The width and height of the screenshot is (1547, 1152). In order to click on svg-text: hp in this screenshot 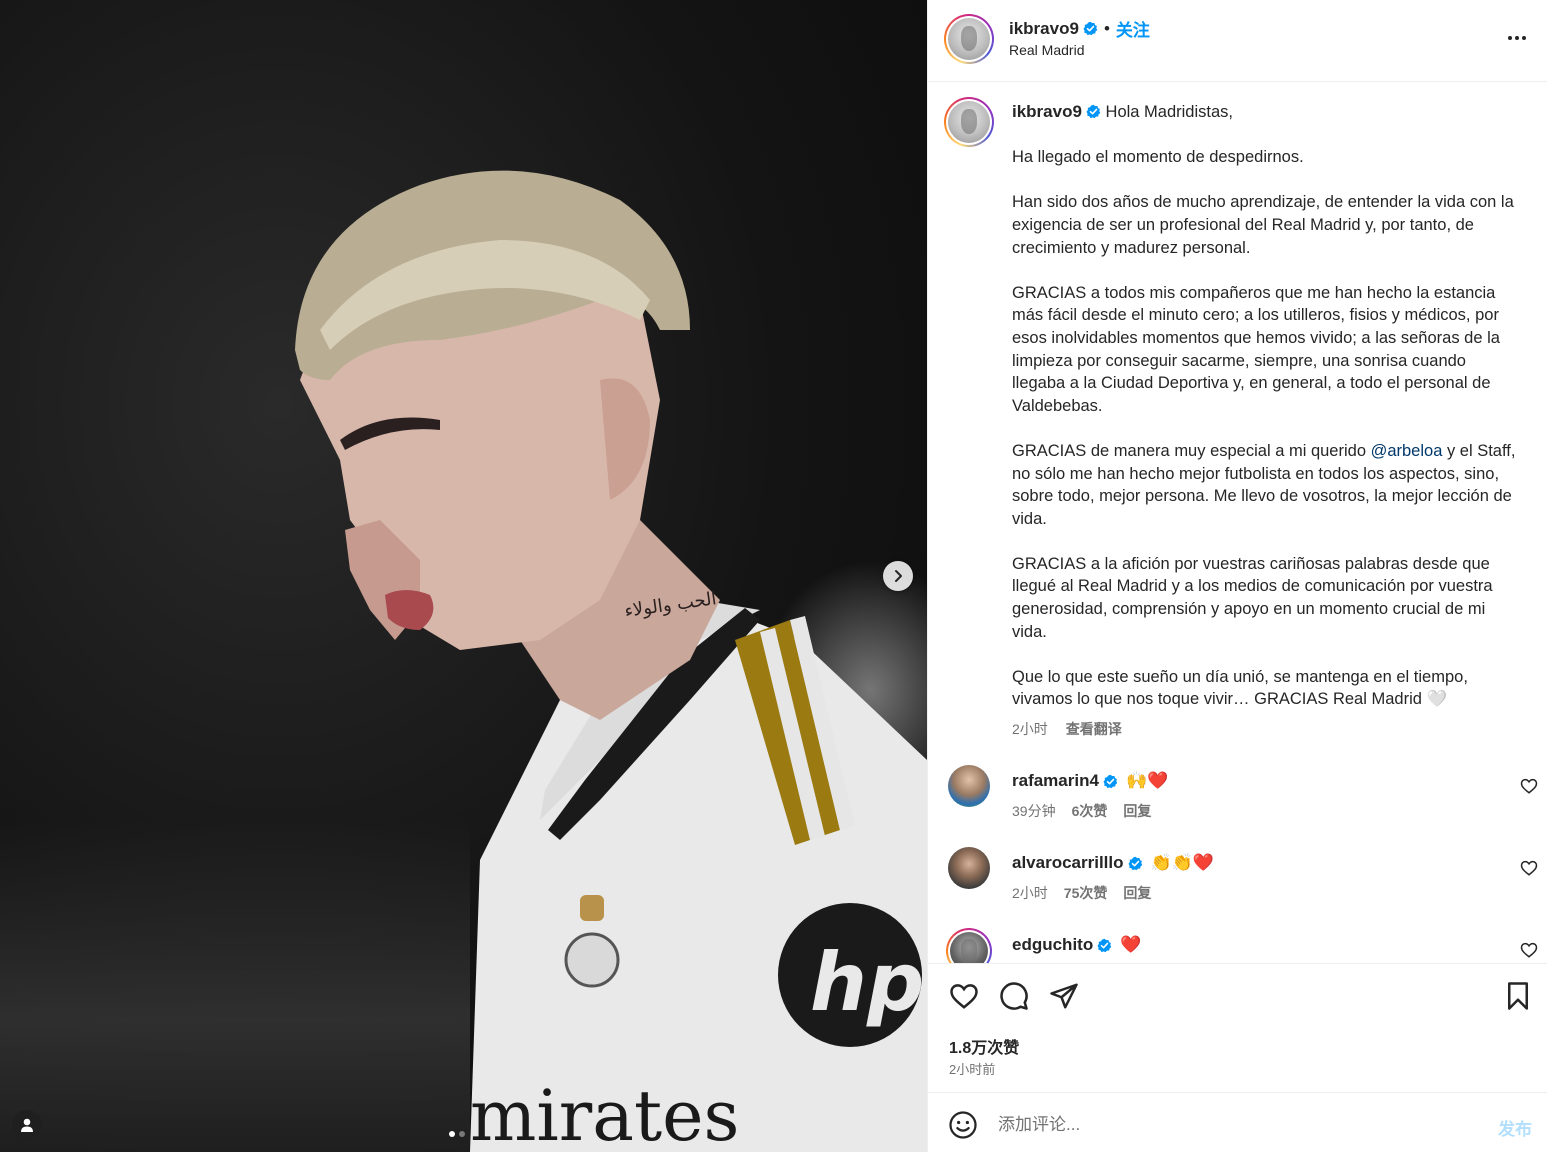, I will do `click(867, 982)`.